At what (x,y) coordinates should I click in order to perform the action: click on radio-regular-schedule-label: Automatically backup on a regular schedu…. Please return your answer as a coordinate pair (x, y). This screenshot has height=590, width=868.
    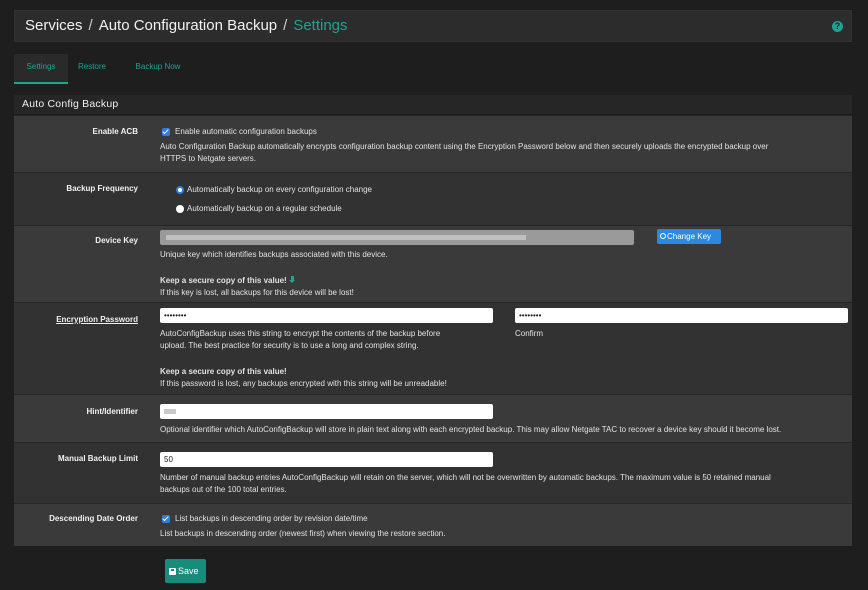
    Looking at the image, I should click on (264, 209).